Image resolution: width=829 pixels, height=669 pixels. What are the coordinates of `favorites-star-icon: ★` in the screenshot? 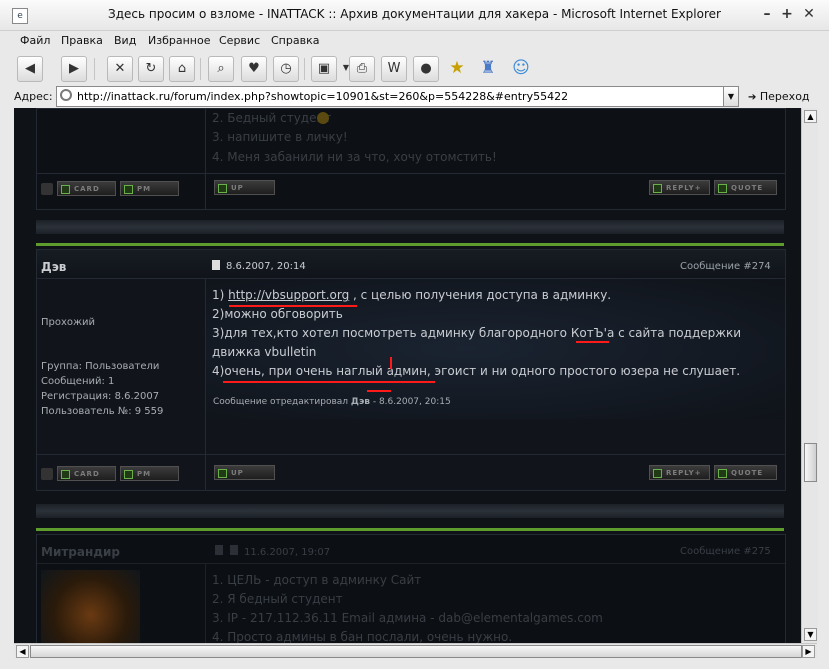 It's located at (457, 68).